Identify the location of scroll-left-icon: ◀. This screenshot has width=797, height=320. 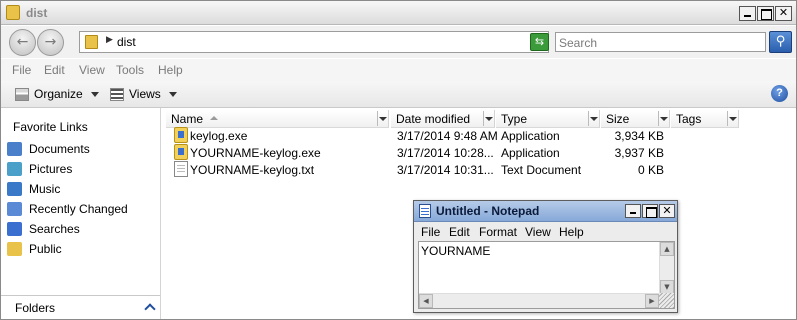
(426, 301).